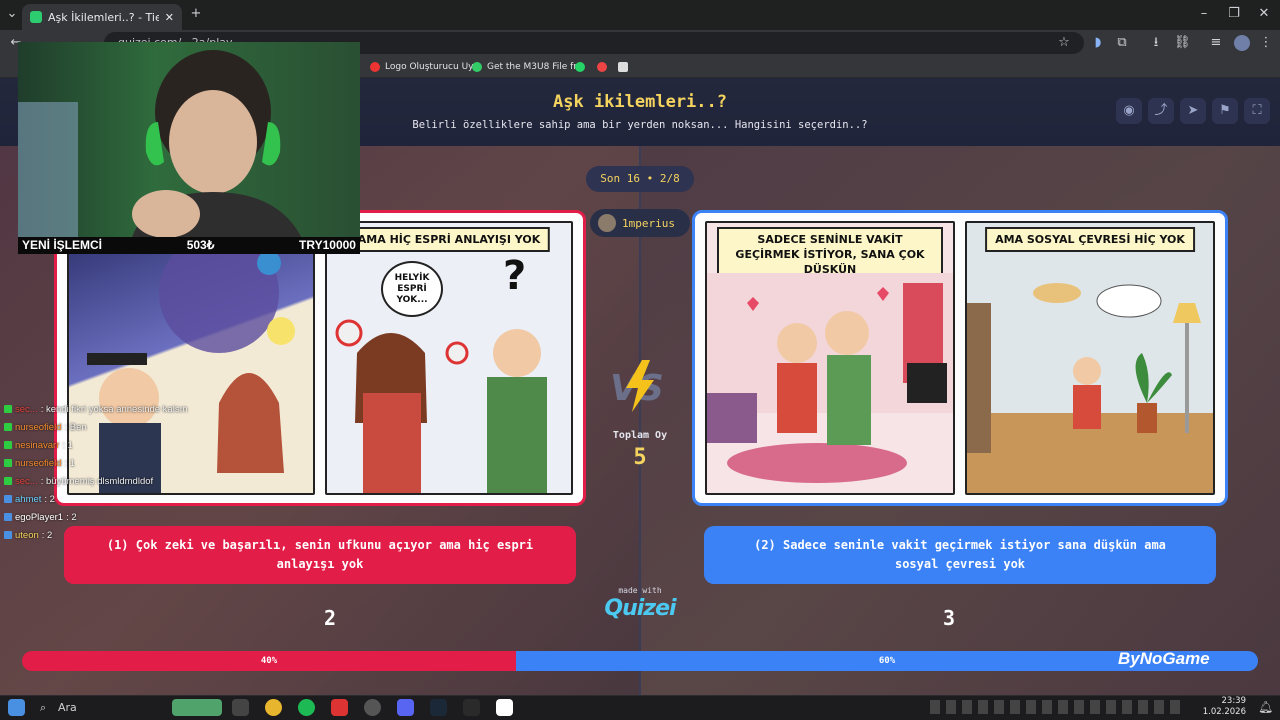 This screenshot has width=1280, height=720. Describe the element at coordinates (169, 17) in the screenshot. I see `tab-close-icon: ✕` at that location.